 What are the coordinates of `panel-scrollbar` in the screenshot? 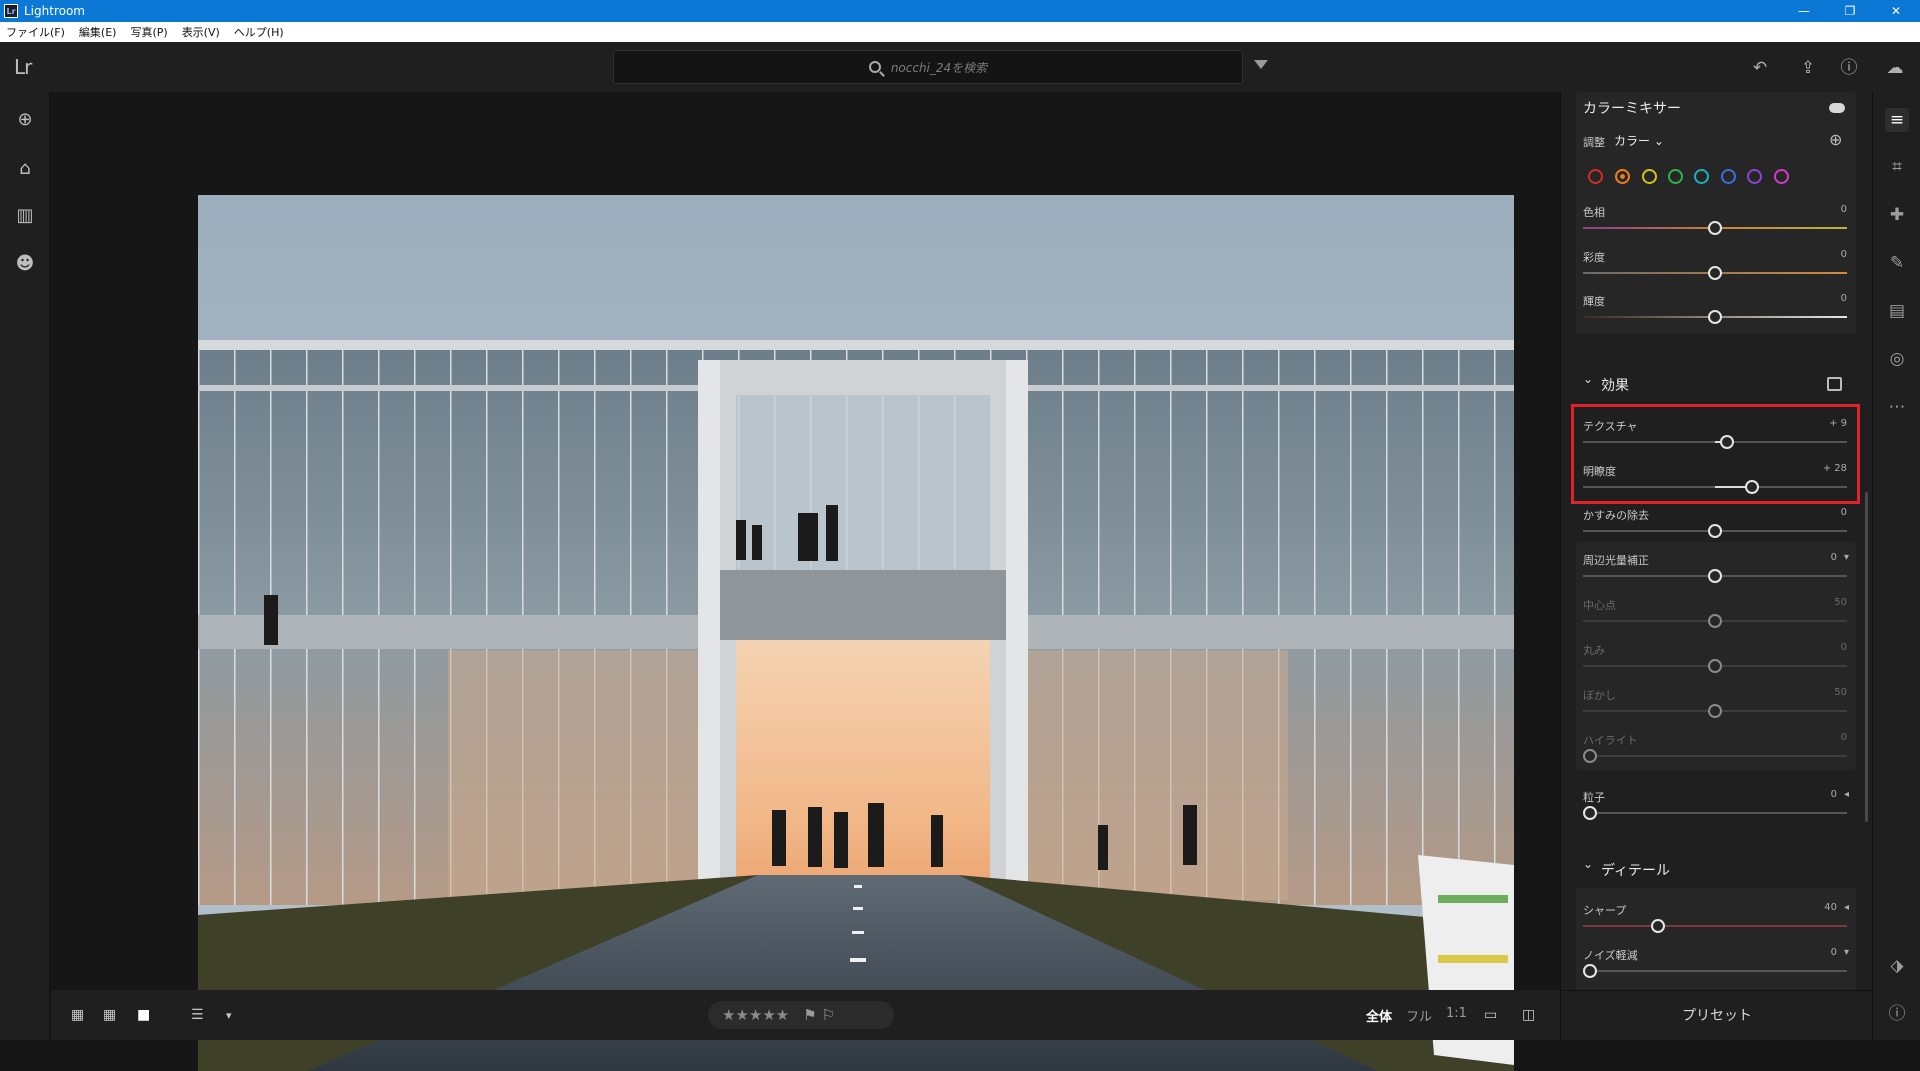 It's located at (1866, 657).